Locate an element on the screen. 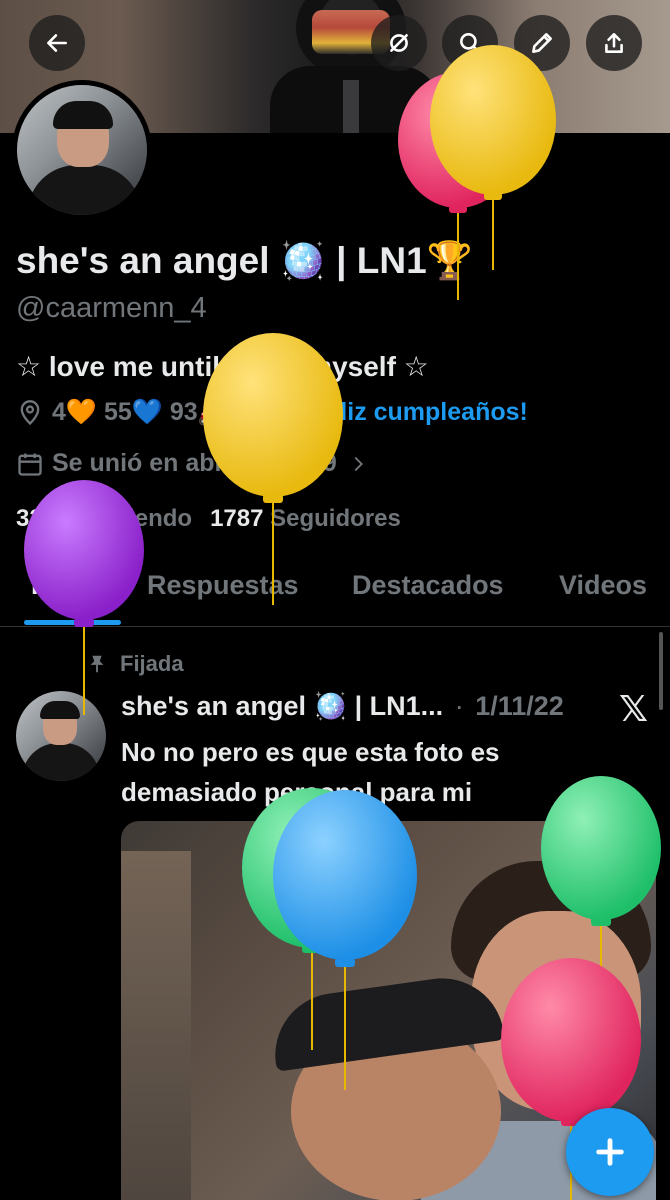  tab-posts: Posts is located at coordinates (68, 585).